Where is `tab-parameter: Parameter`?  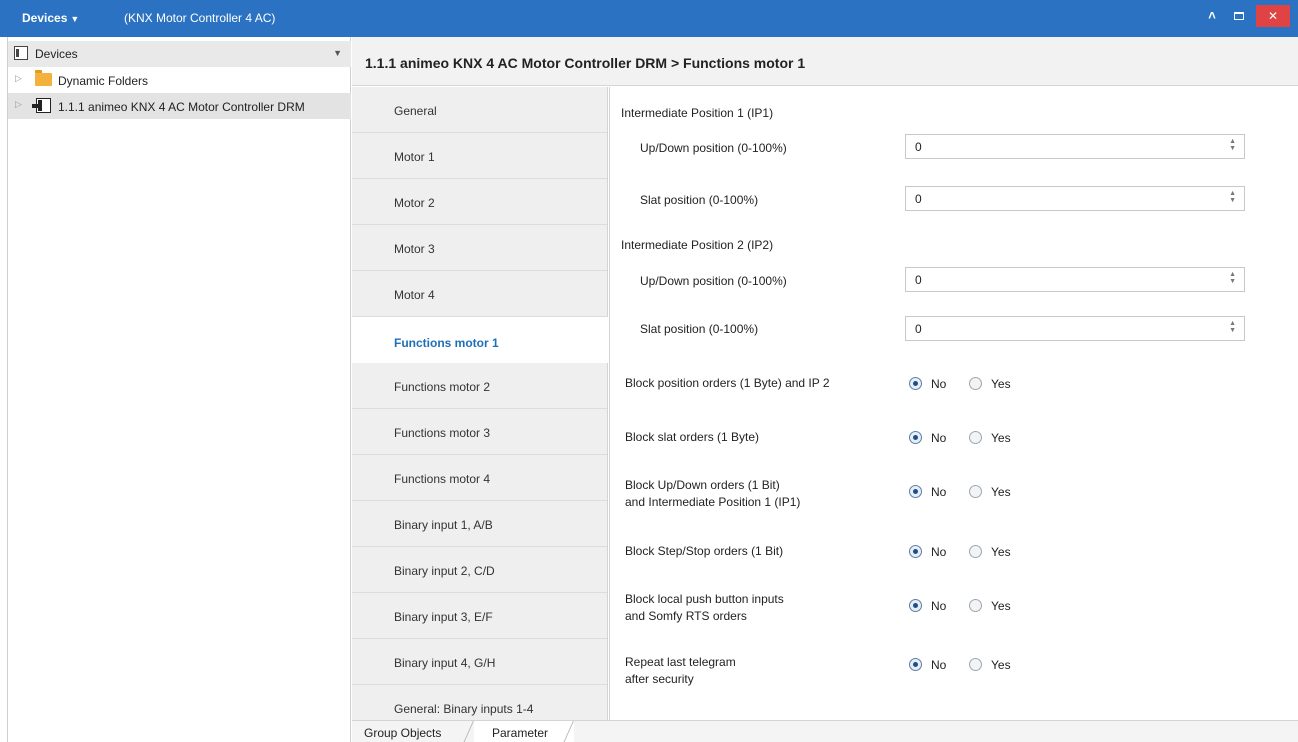 tab-parameter: Parameter is located at coordinates (524, 731).